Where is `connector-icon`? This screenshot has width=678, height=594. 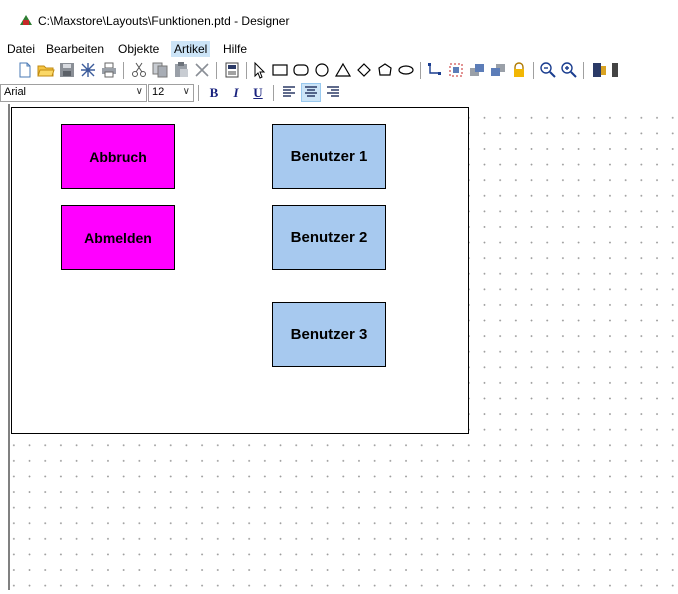 connector-icon is located at coordinates (435, 70).